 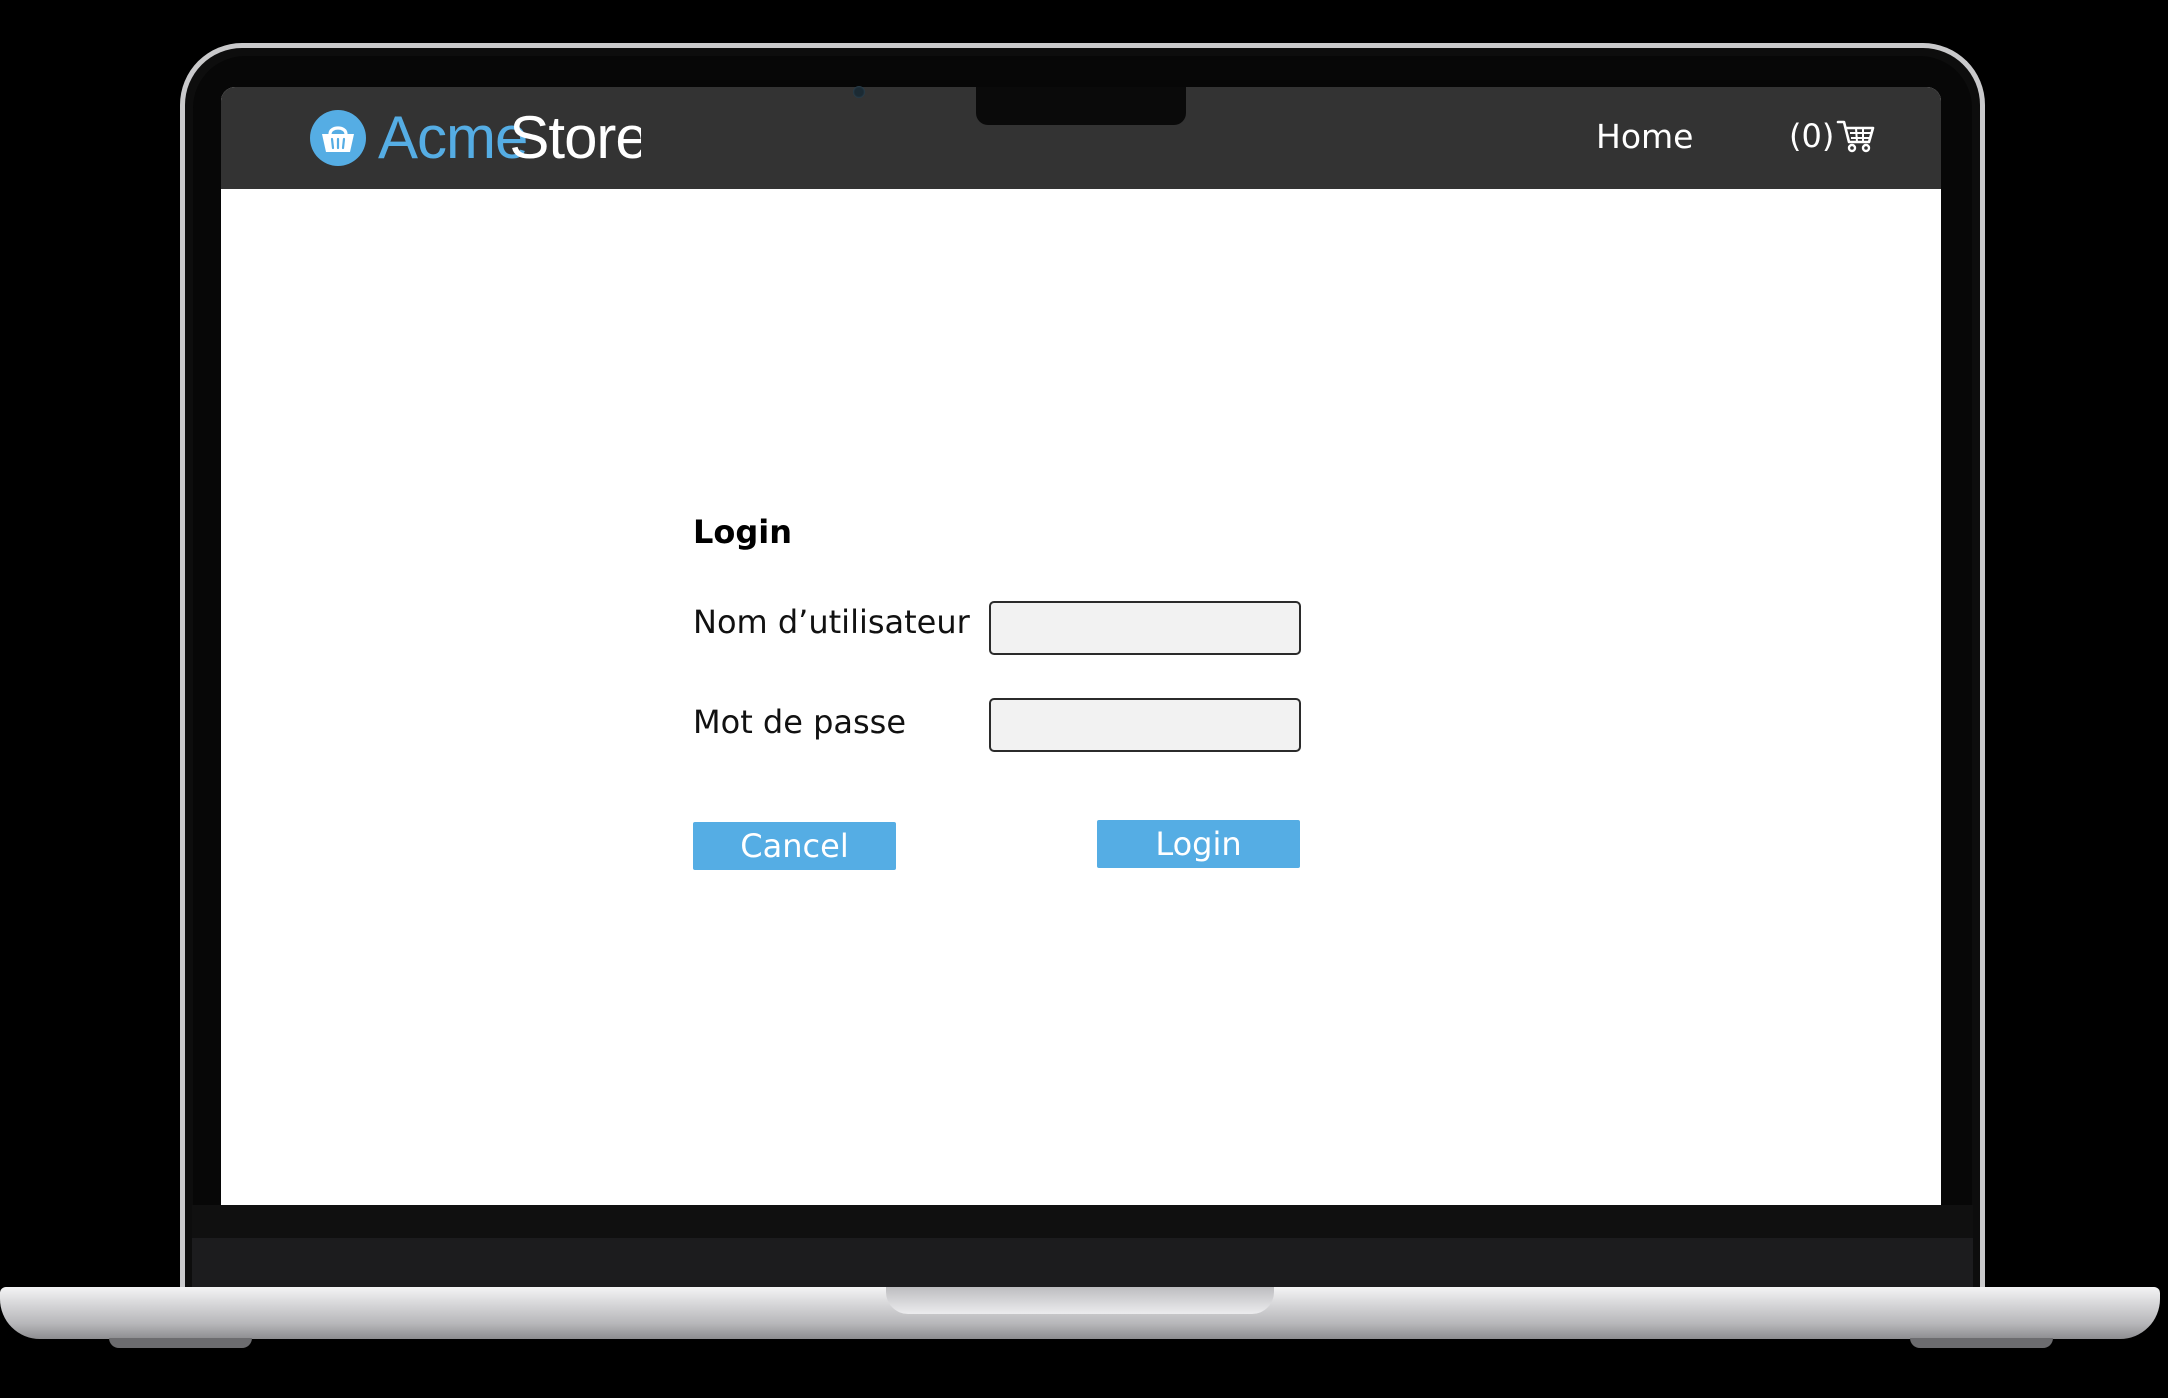 What do you see at coordinates (1644, 137) in the screenshot?
I see `nav-home-link: Home` at bounding box center [1644, 137].